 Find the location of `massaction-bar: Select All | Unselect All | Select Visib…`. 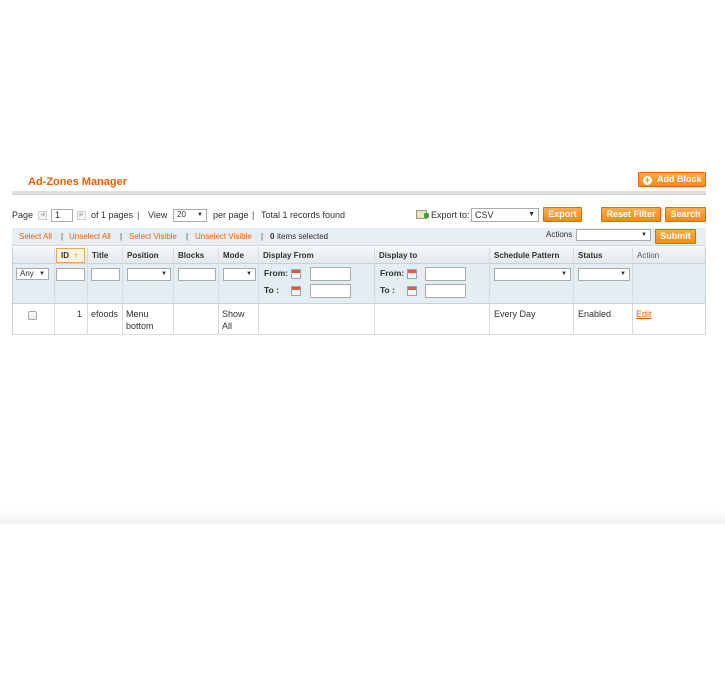

massaction-bar: Select All | Unselect All | Select Visib… is located at coordinates (359, 237).